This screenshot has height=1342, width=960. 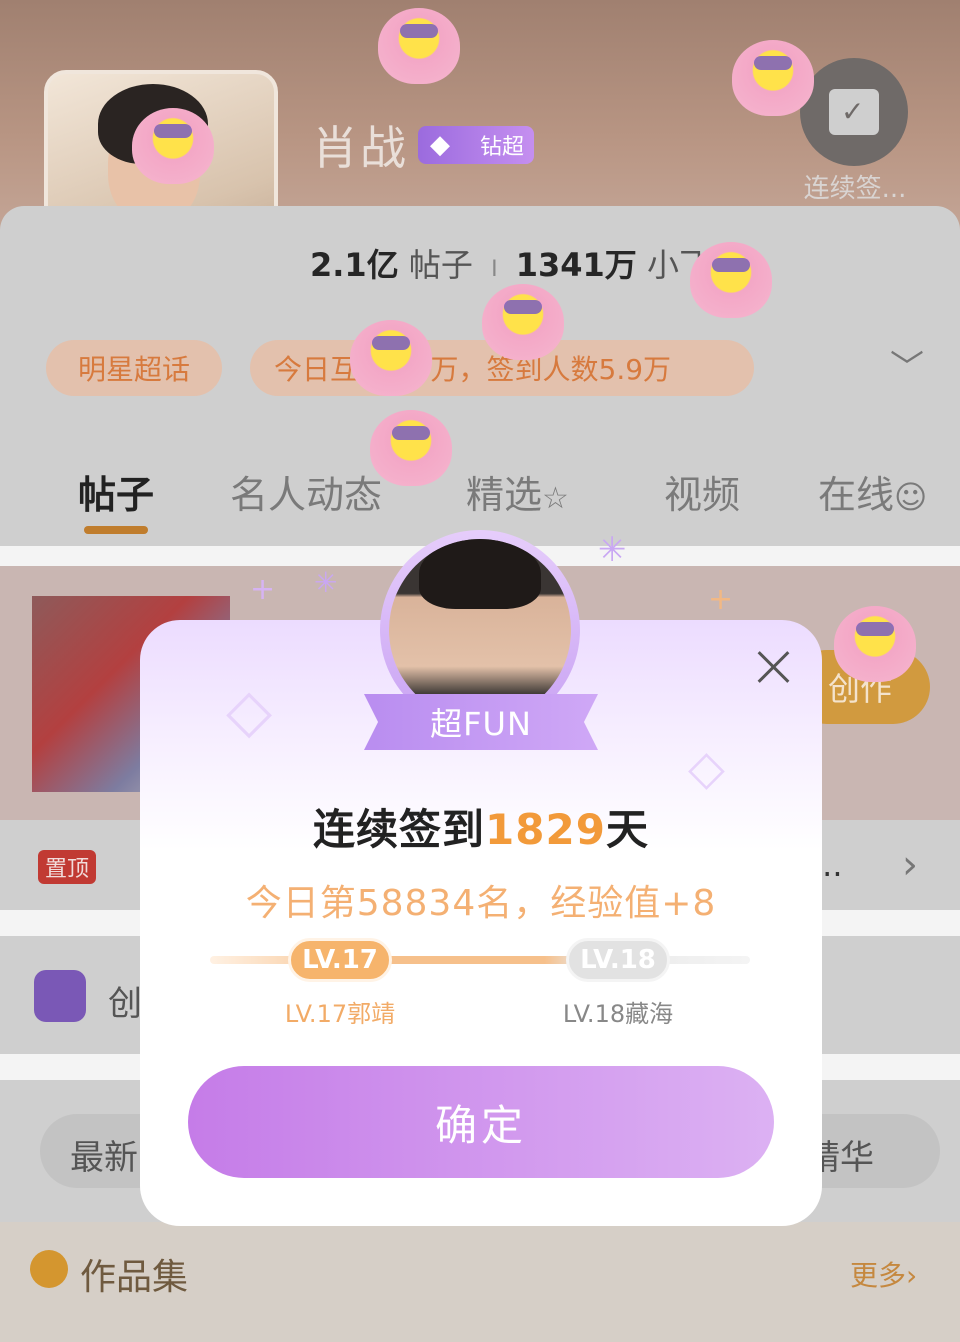 I want to click on diamond-badge-icon: ◆, so click(x=440, y=145).